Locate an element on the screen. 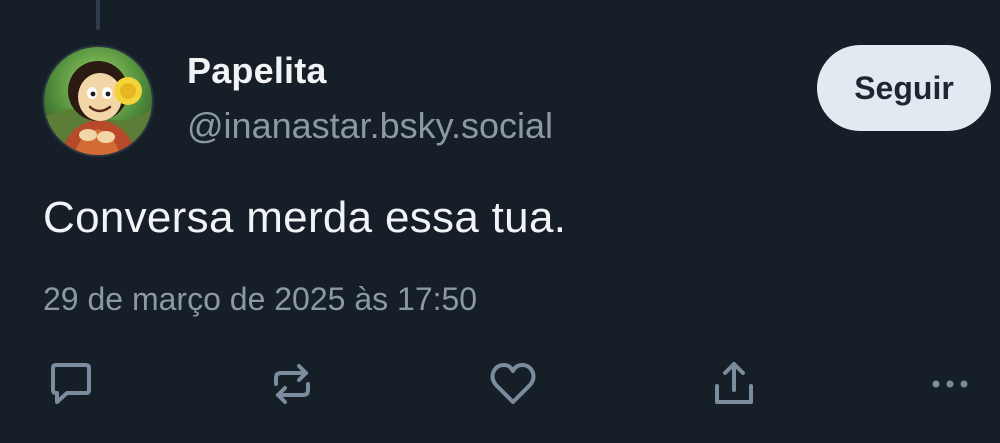 Image resolution: width=1000 pixels, height=443 pixels. avatar is located at coordinates (98, 101).